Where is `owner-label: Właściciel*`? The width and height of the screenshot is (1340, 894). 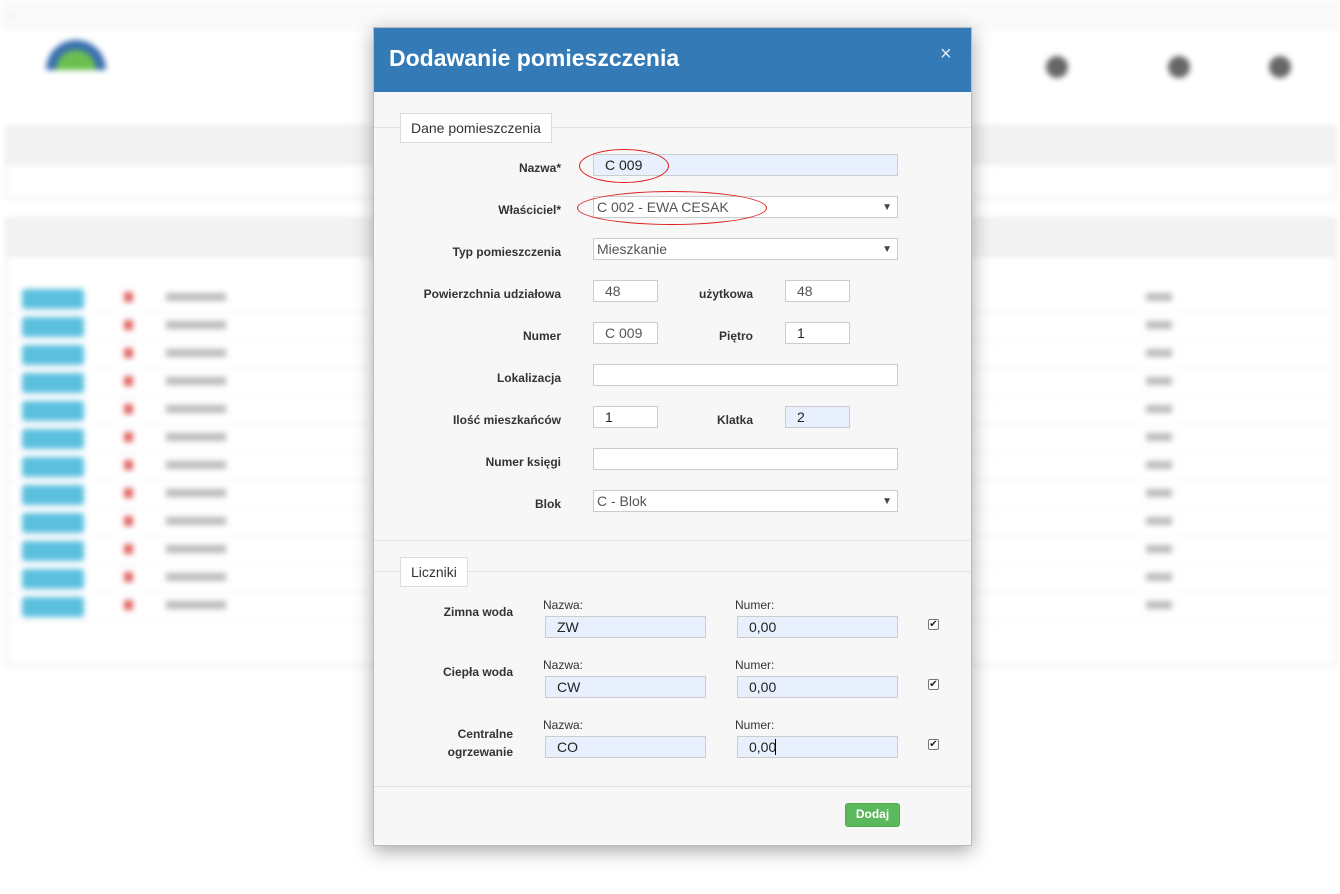 owner-label: Właściciel* is located at coordinates (529, 210).